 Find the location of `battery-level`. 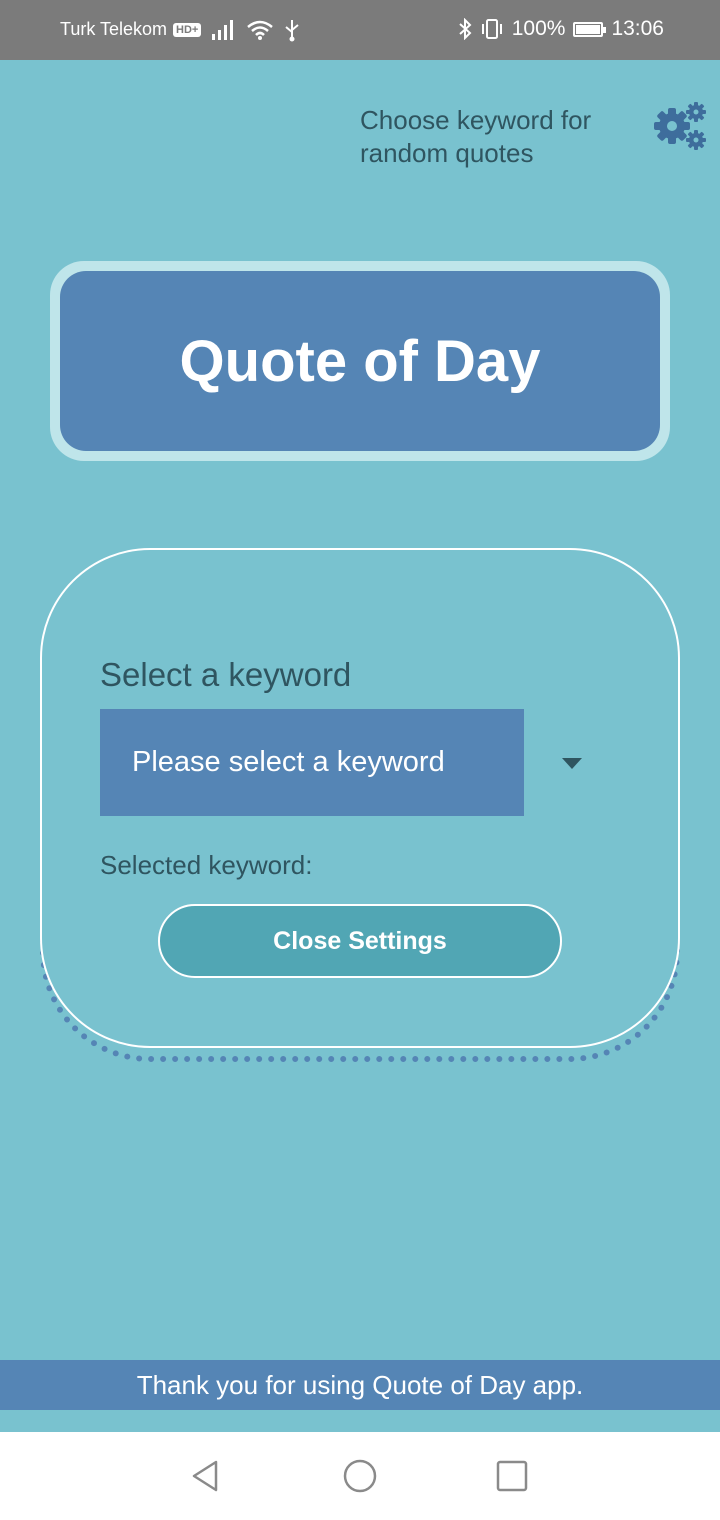

battery-level is located at coordinates (588, 29).